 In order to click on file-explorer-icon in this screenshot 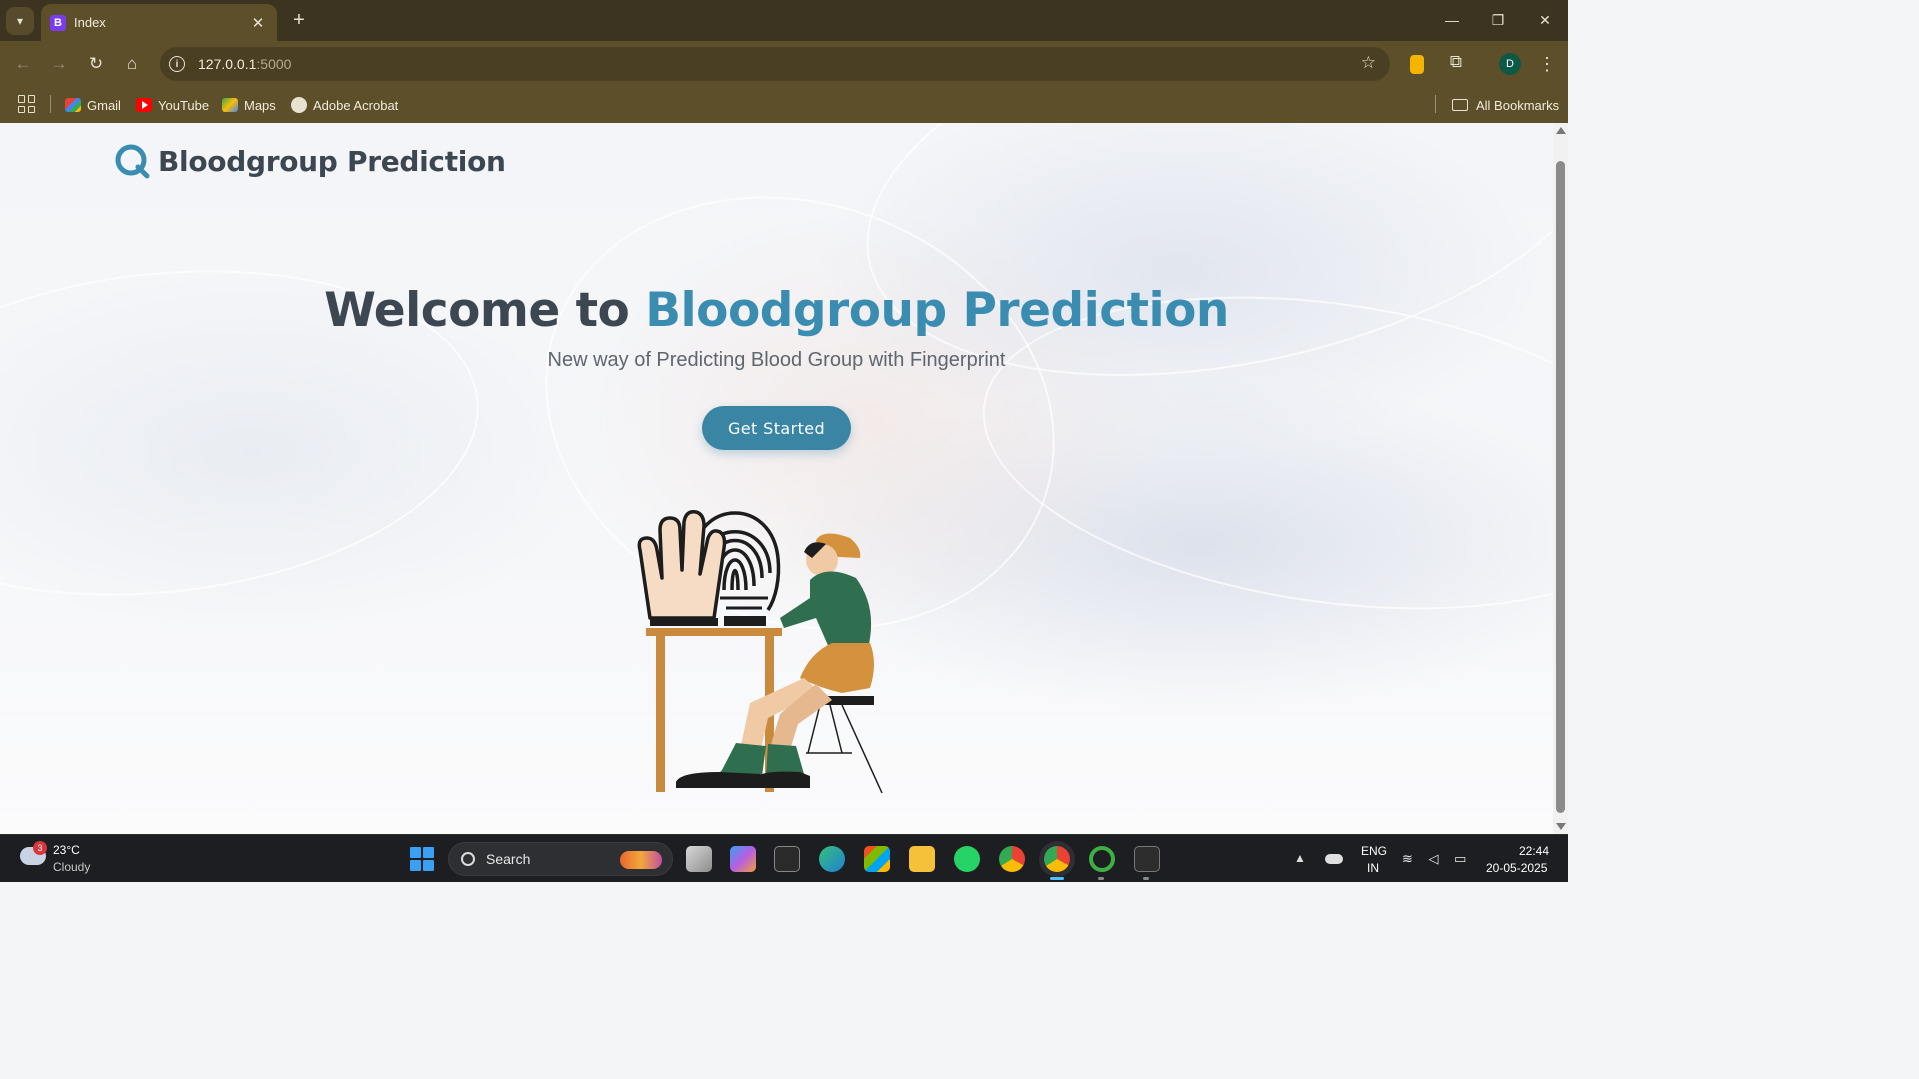, I will do `click(922, 859)`.